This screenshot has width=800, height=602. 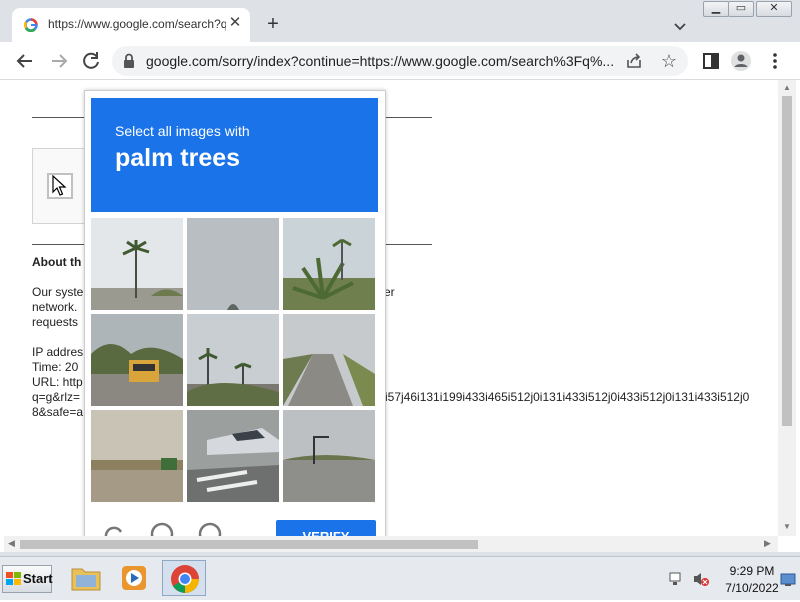 I want to click on challenge-instruction: Select all images with, so click(x=182, y=131).